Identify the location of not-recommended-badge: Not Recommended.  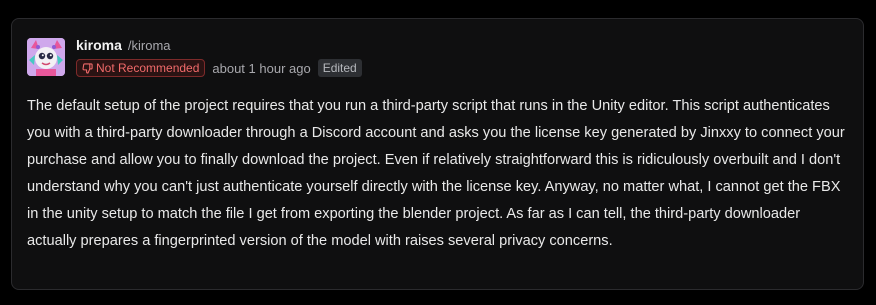
(141, 68).